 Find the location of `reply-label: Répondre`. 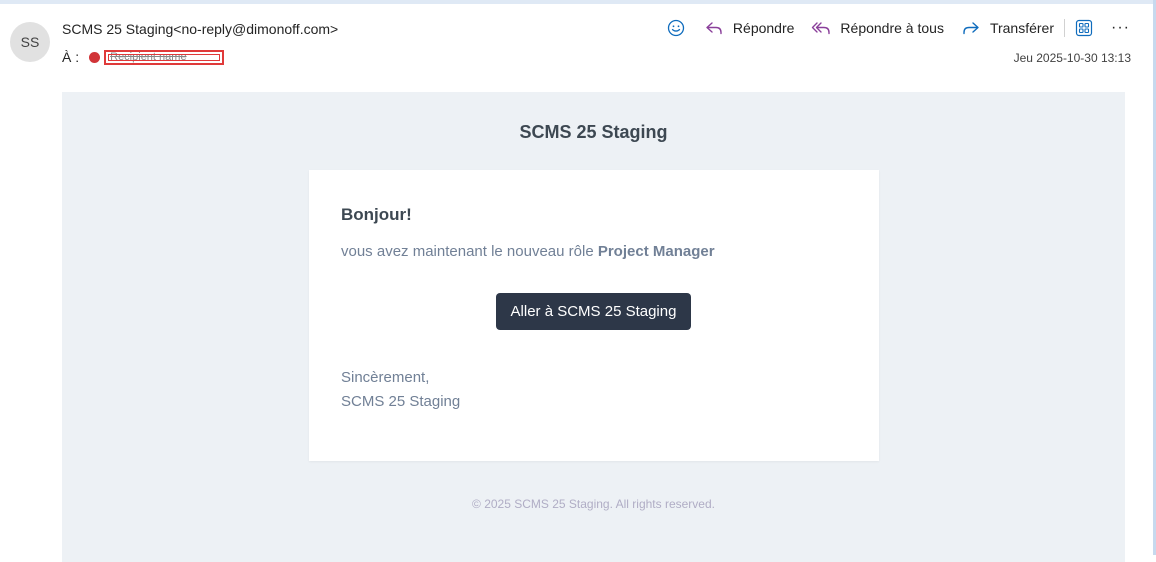

reply-label: Répondre is located at coordinates (763, 28).